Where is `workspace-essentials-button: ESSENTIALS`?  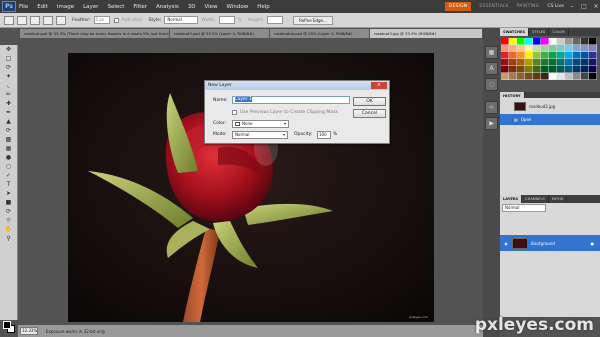 workspace-essentials-button: ESSENTIALS is located at coordinates (493, 6).